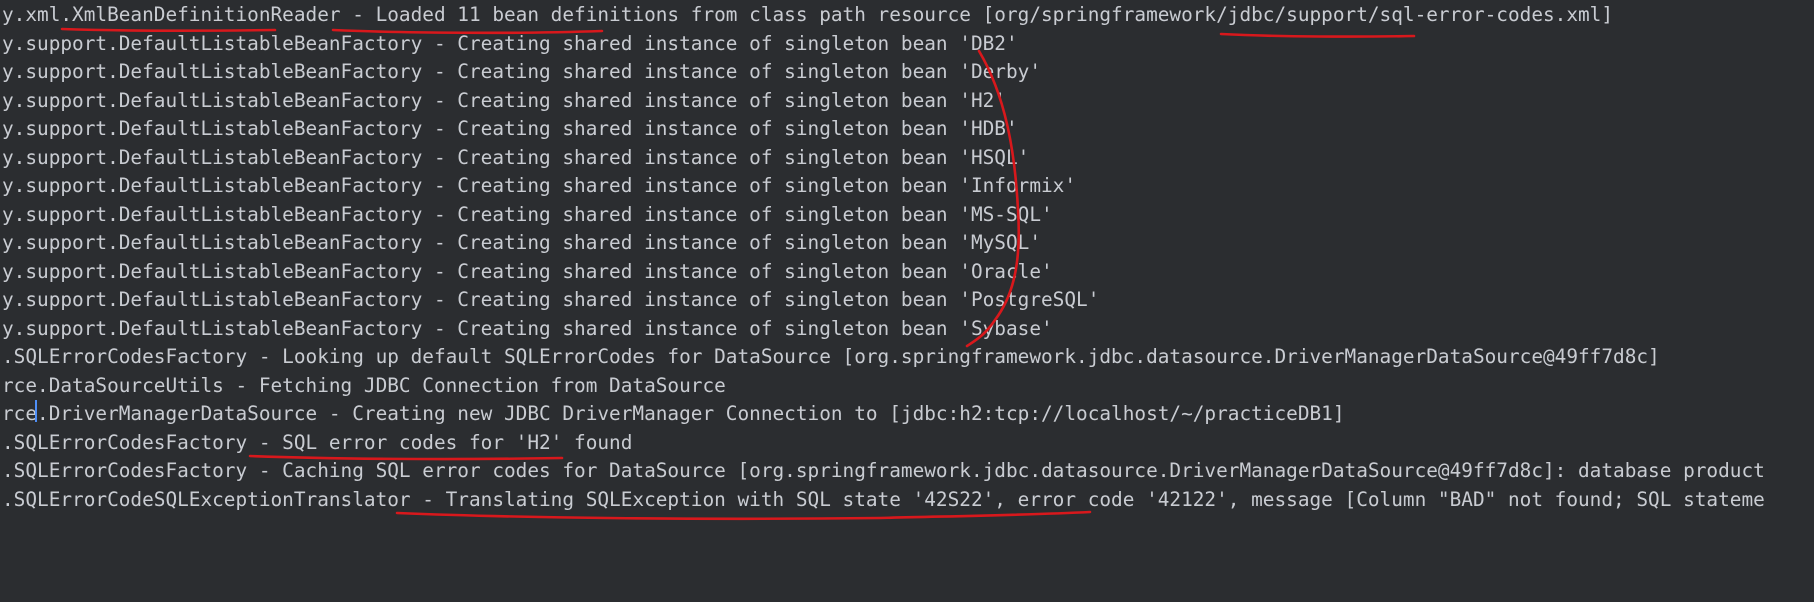  What do you see at coordinates (36, 411) in the screenshot?
I see `text-caret` at bounding box center [36, 411].